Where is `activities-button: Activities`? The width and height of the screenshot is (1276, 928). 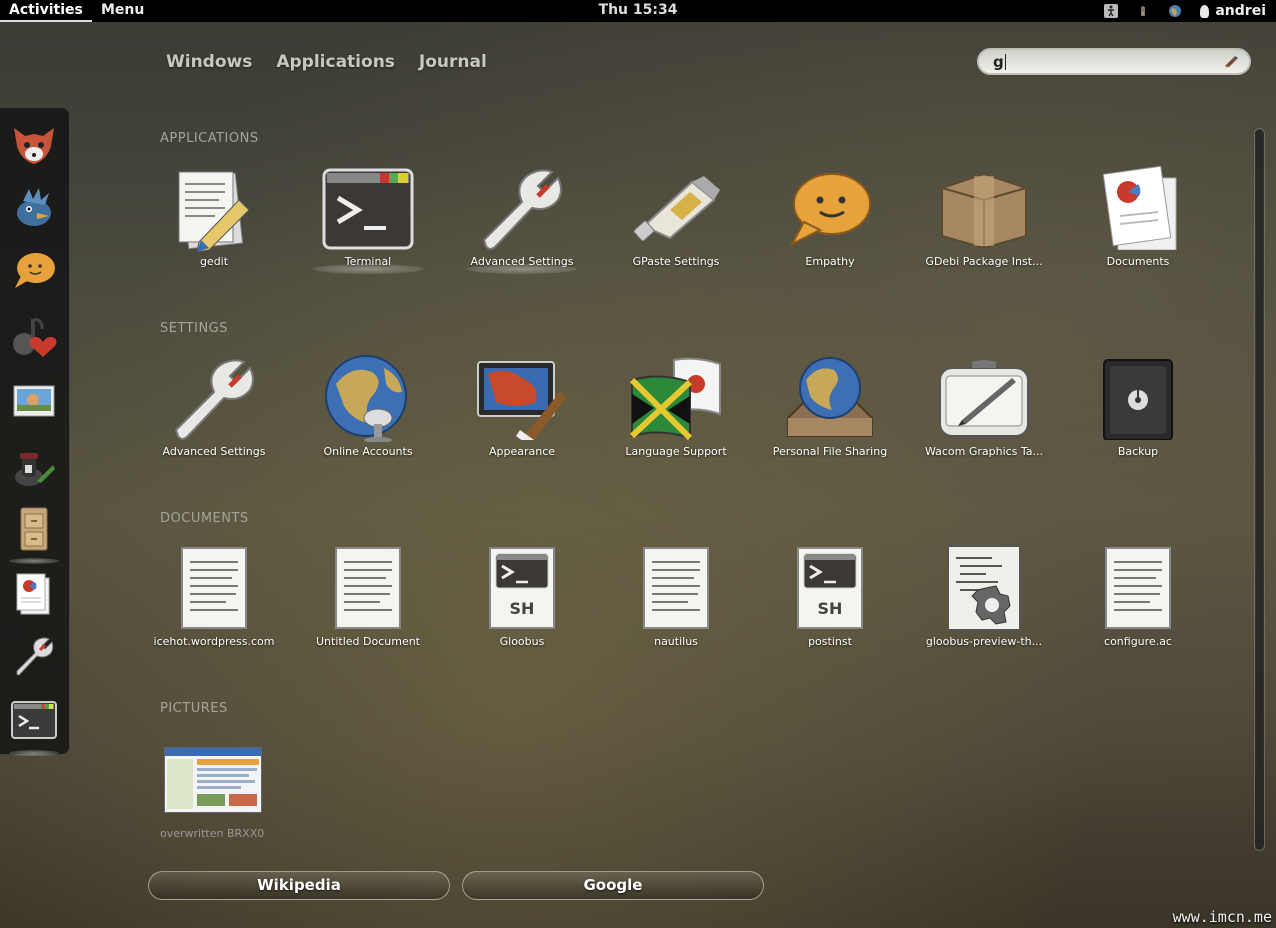
activities-button: Activities is located at coordinates (46, 11).